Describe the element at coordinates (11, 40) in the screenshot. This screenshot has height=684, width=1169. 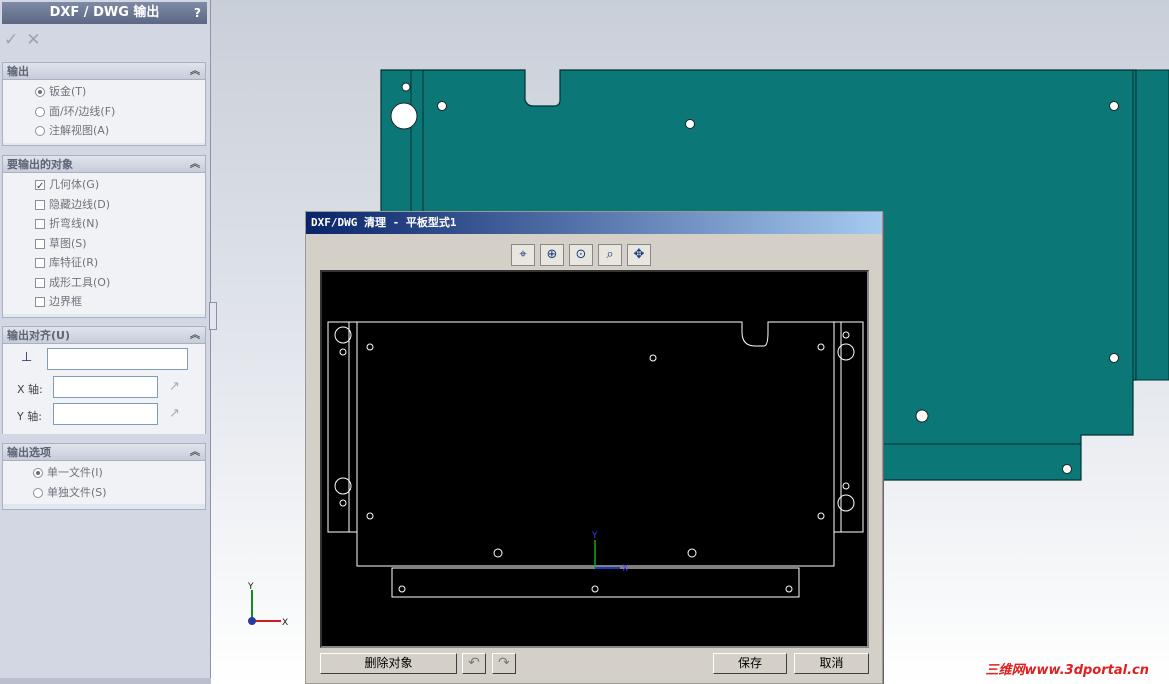
I see `check-icon: ✓` at that location.